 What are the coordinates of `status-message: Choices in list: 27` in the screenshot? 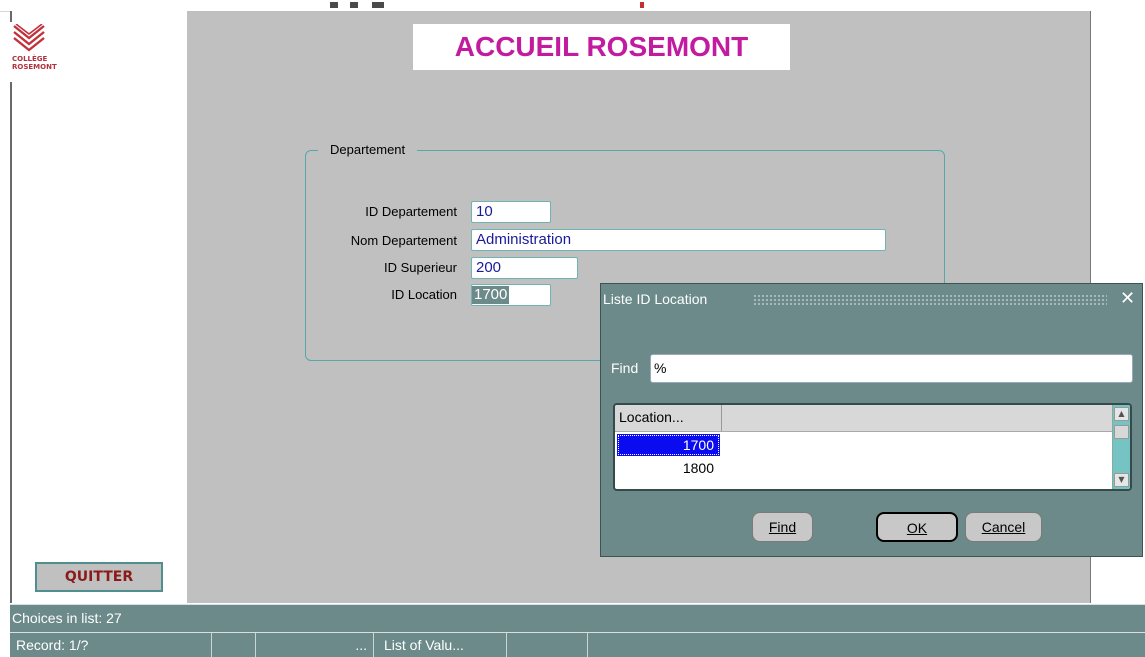 It's located at (67, 618).